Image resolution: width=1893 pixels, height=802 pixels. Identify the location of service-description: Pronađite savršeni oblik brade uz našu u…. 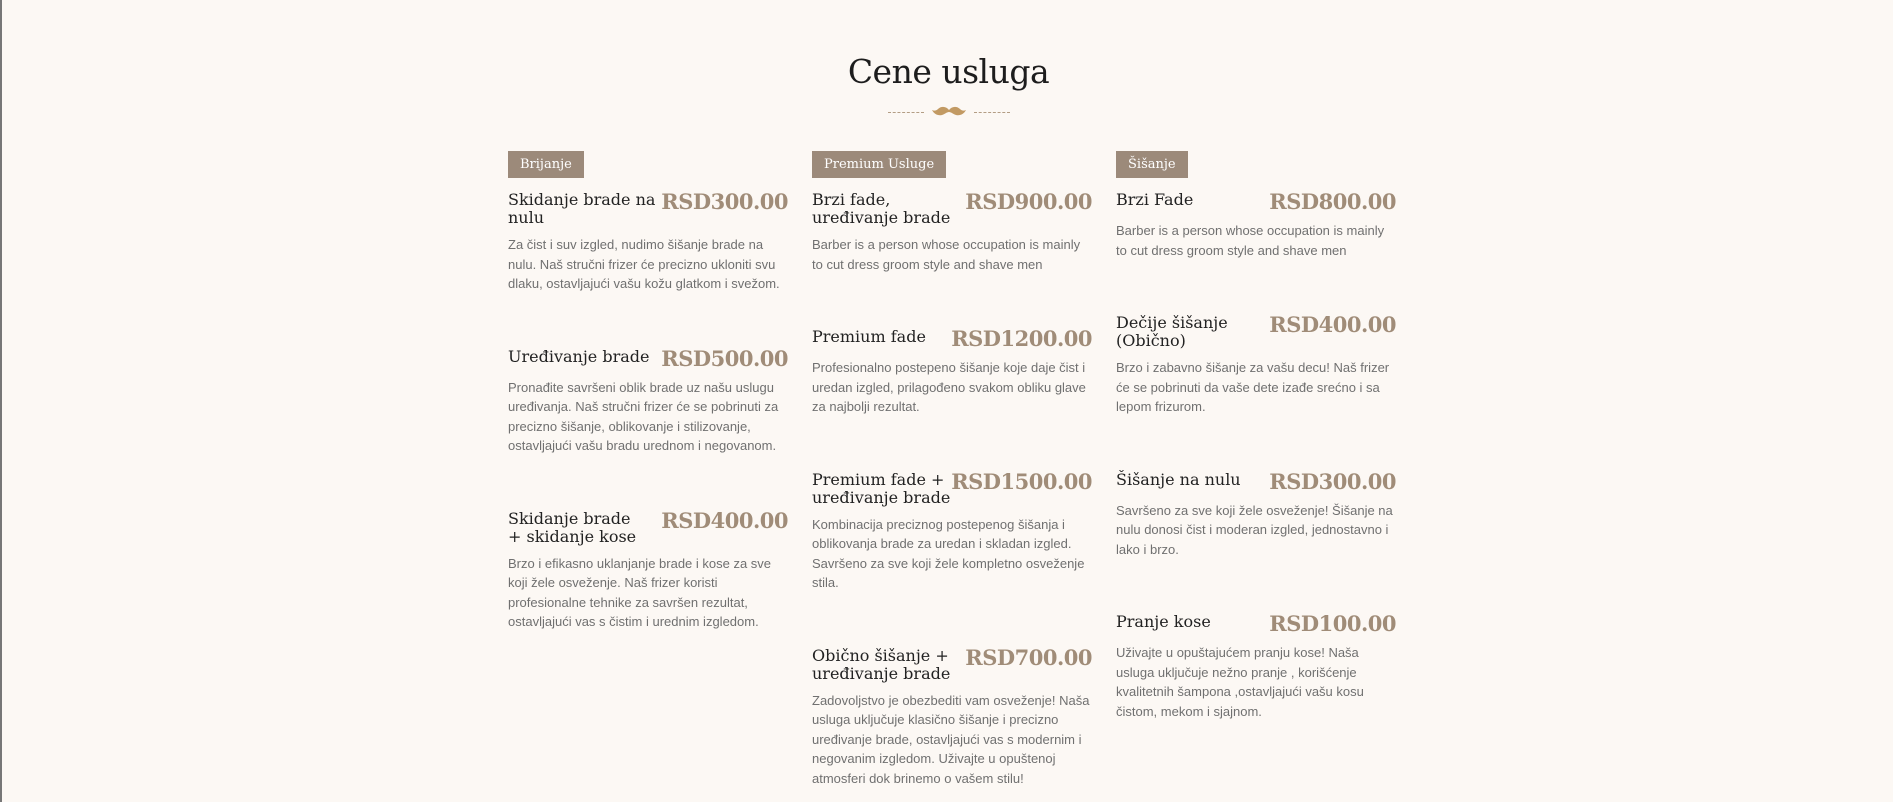
(643, 416).